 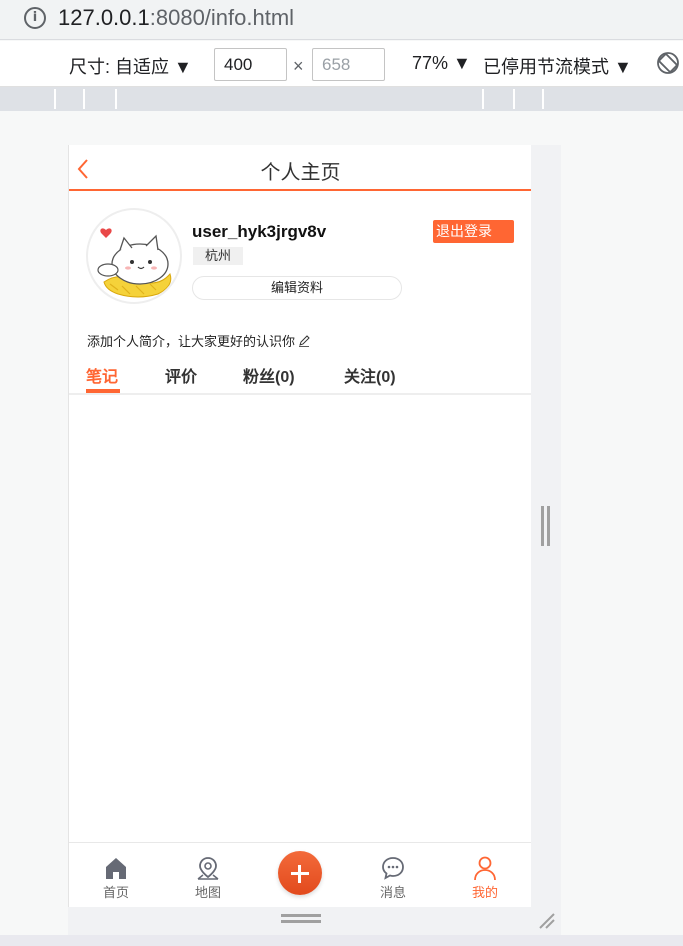 I want to click on bio-prompt-text: 添加个人简介，让大家更好的认识你, so click(x=191, y=341).